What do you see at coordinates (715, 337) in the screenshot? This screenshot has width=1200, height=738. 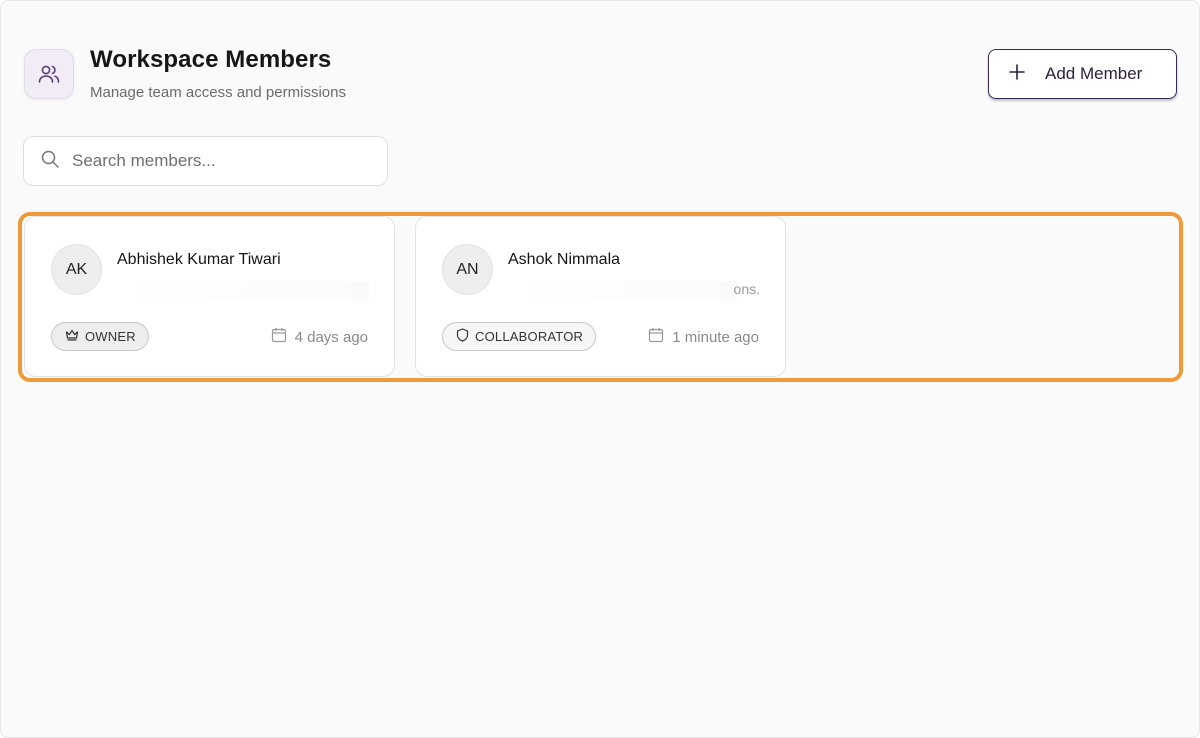 I see `joined-text: 1 minute ago` at bounding box center [715, 337].